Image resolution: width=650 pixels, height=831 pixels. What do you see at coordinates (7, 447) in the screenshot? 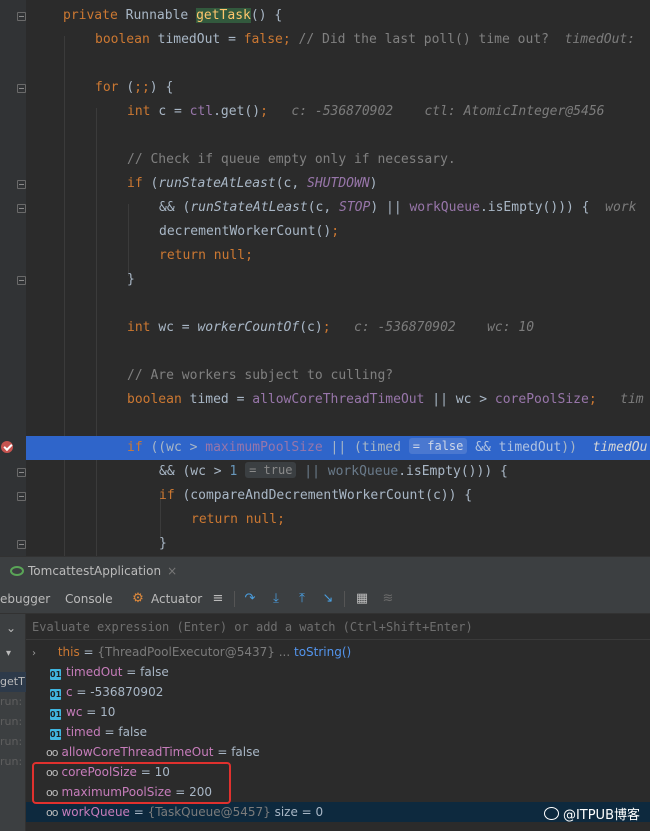
I see `breakpoint-icon` at bounding box center [7, 447].